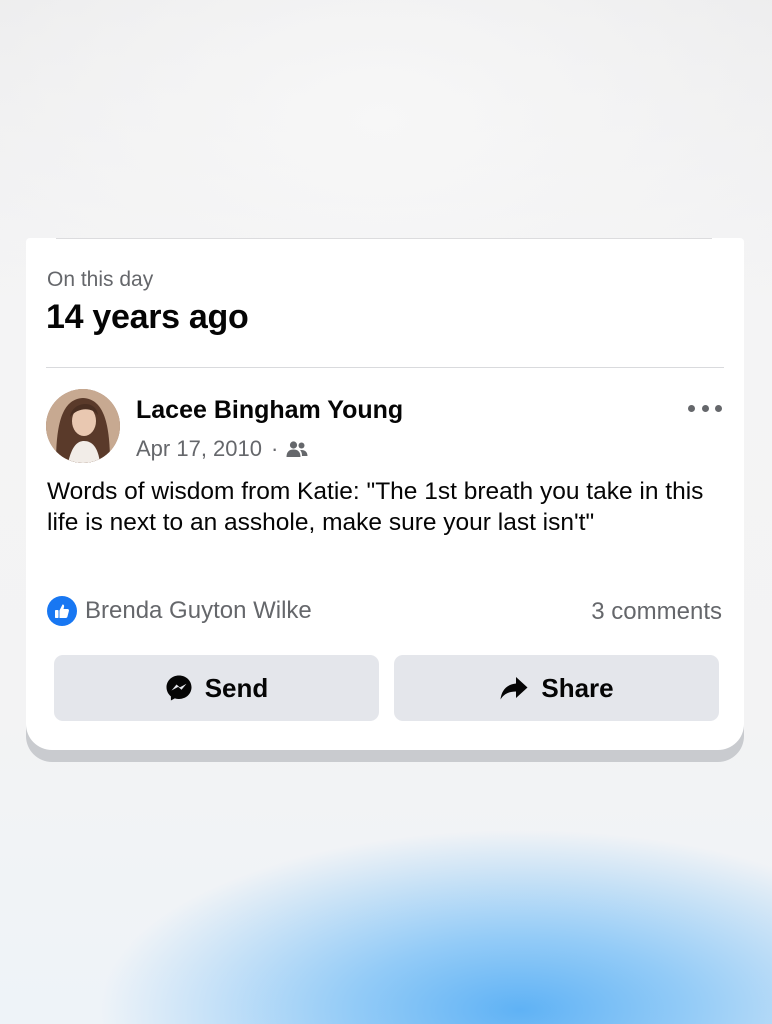 This screenshot has height=1024, width=772. What do you see at coordinates (514, 688) in the screenshot?
I see `share-arrow-icon` at bounding box center [514, 688].